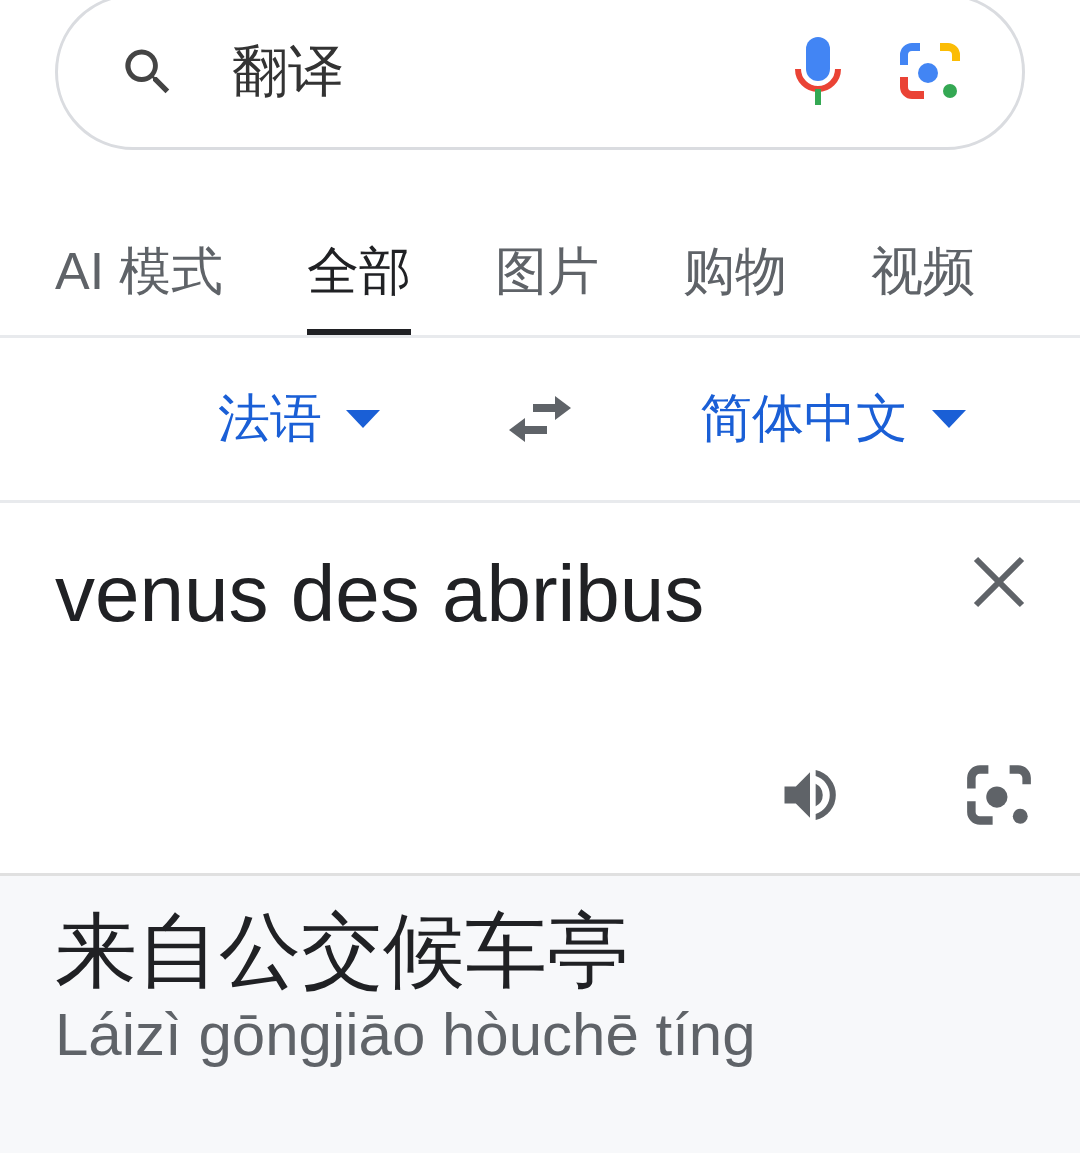  What do you see at coordinates (833, 419) in the screenshot?
I see `target-language-button: 简体中文` at bounding box center [833, 419].